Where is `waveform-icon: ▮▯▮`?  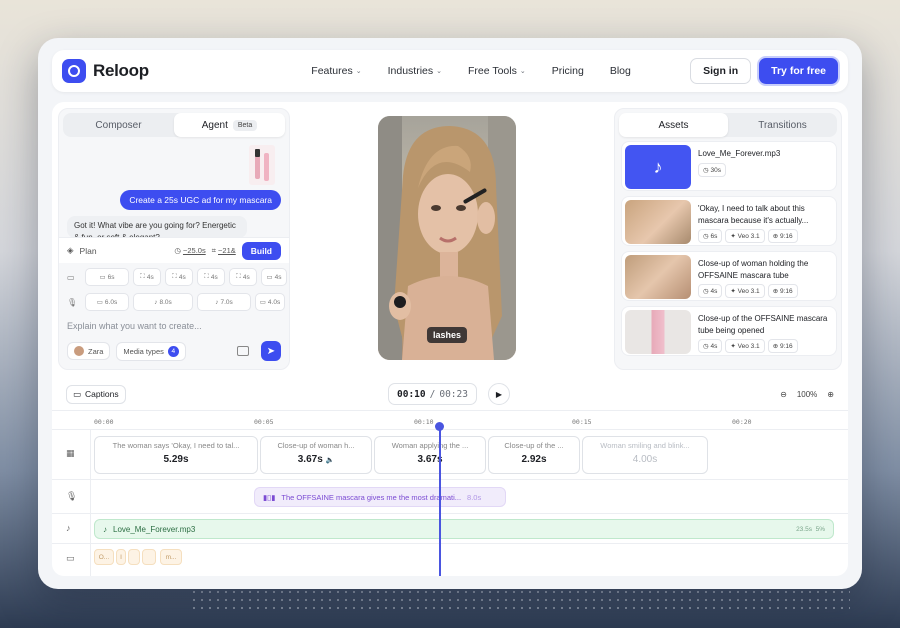
waveform-icon: ▮▯▮ is located at coordinates (269, 497).